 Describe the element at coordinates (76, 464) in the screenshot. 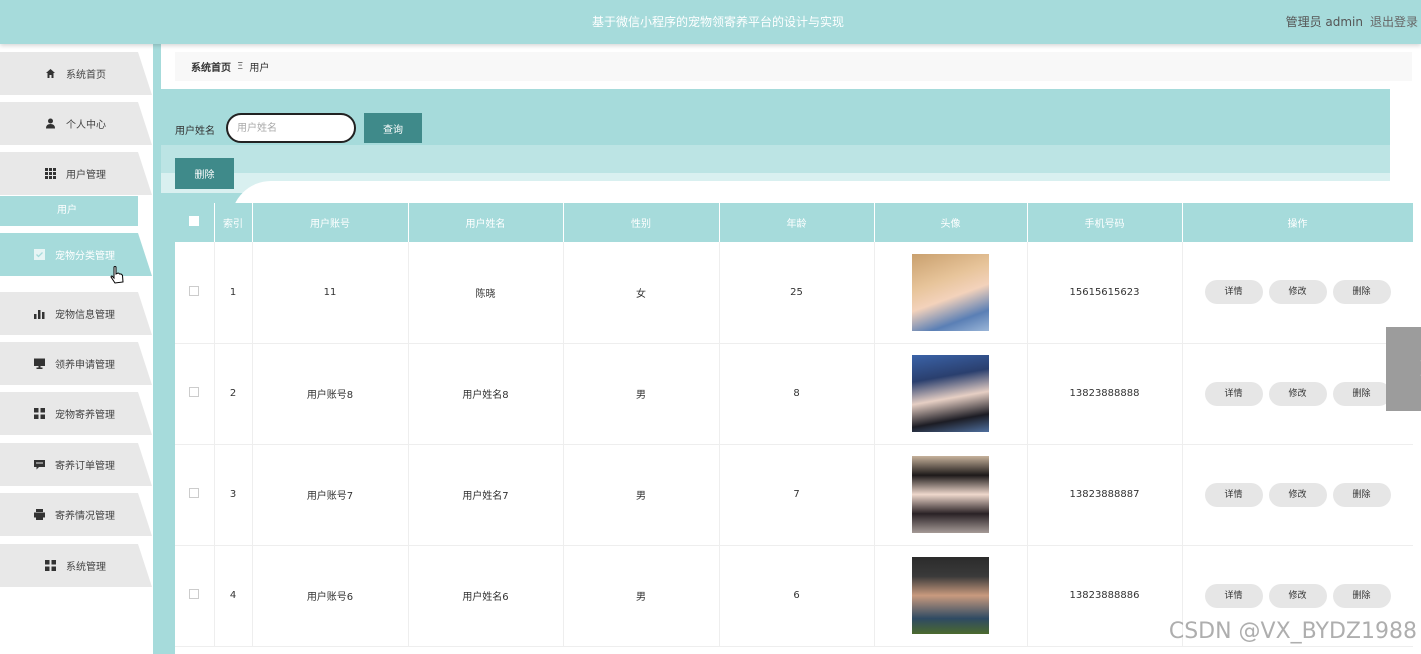

I see `sidebar-item-foster-order: 寄养订单管理` at that location.